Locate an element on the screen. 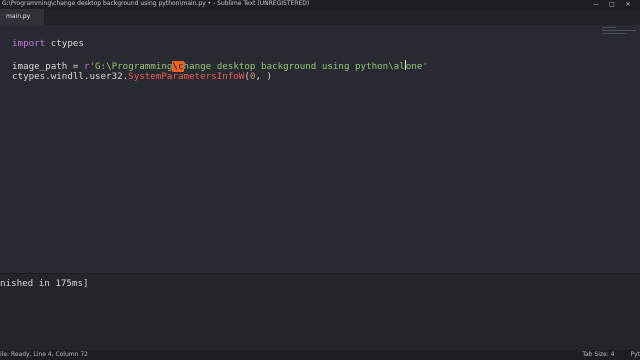 This screenshot has width=640, height=360. tab-main-py: main.py is located at coordinates (22, 17).